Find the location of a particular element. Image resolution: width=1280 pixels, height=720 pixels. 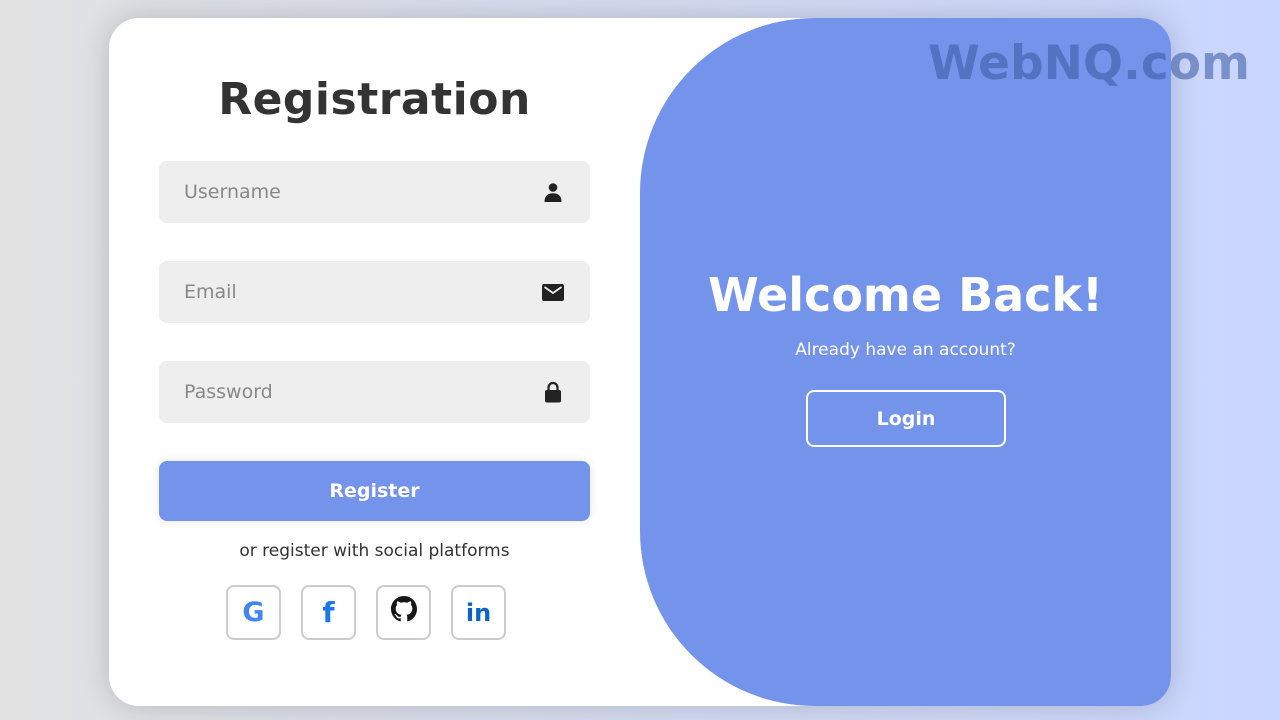

username-field-box is located at coordinates (374, 192).